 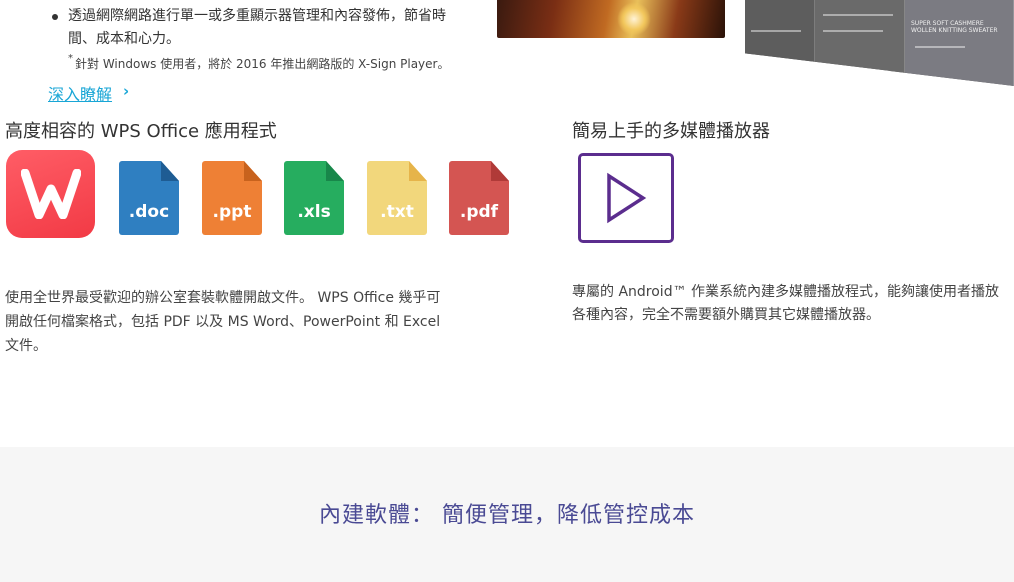 I want to click on xls-file-label: .xls, so click(x=314, y=212).